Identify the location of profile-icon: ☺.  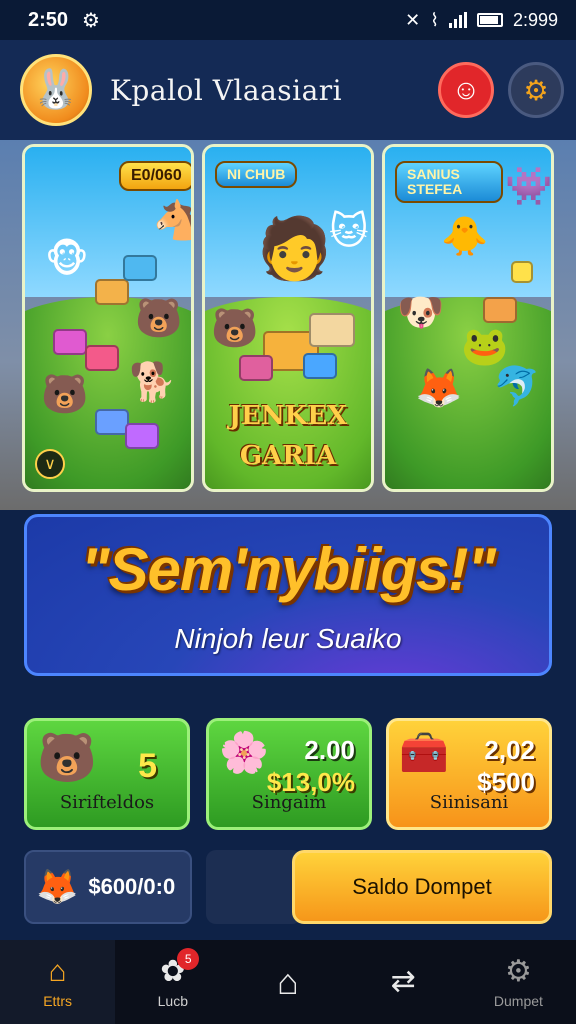
(466, 89).